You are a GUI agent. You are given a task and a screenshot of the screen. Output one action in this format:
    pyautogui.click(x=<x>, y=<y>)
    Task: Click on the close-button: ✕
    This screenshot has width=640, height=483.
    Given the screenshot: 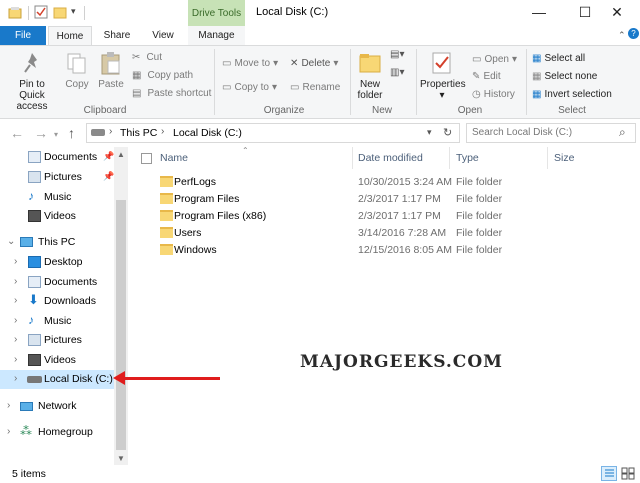 What is the action you would take?
    pyautogui.click(x=617, y=13)
    